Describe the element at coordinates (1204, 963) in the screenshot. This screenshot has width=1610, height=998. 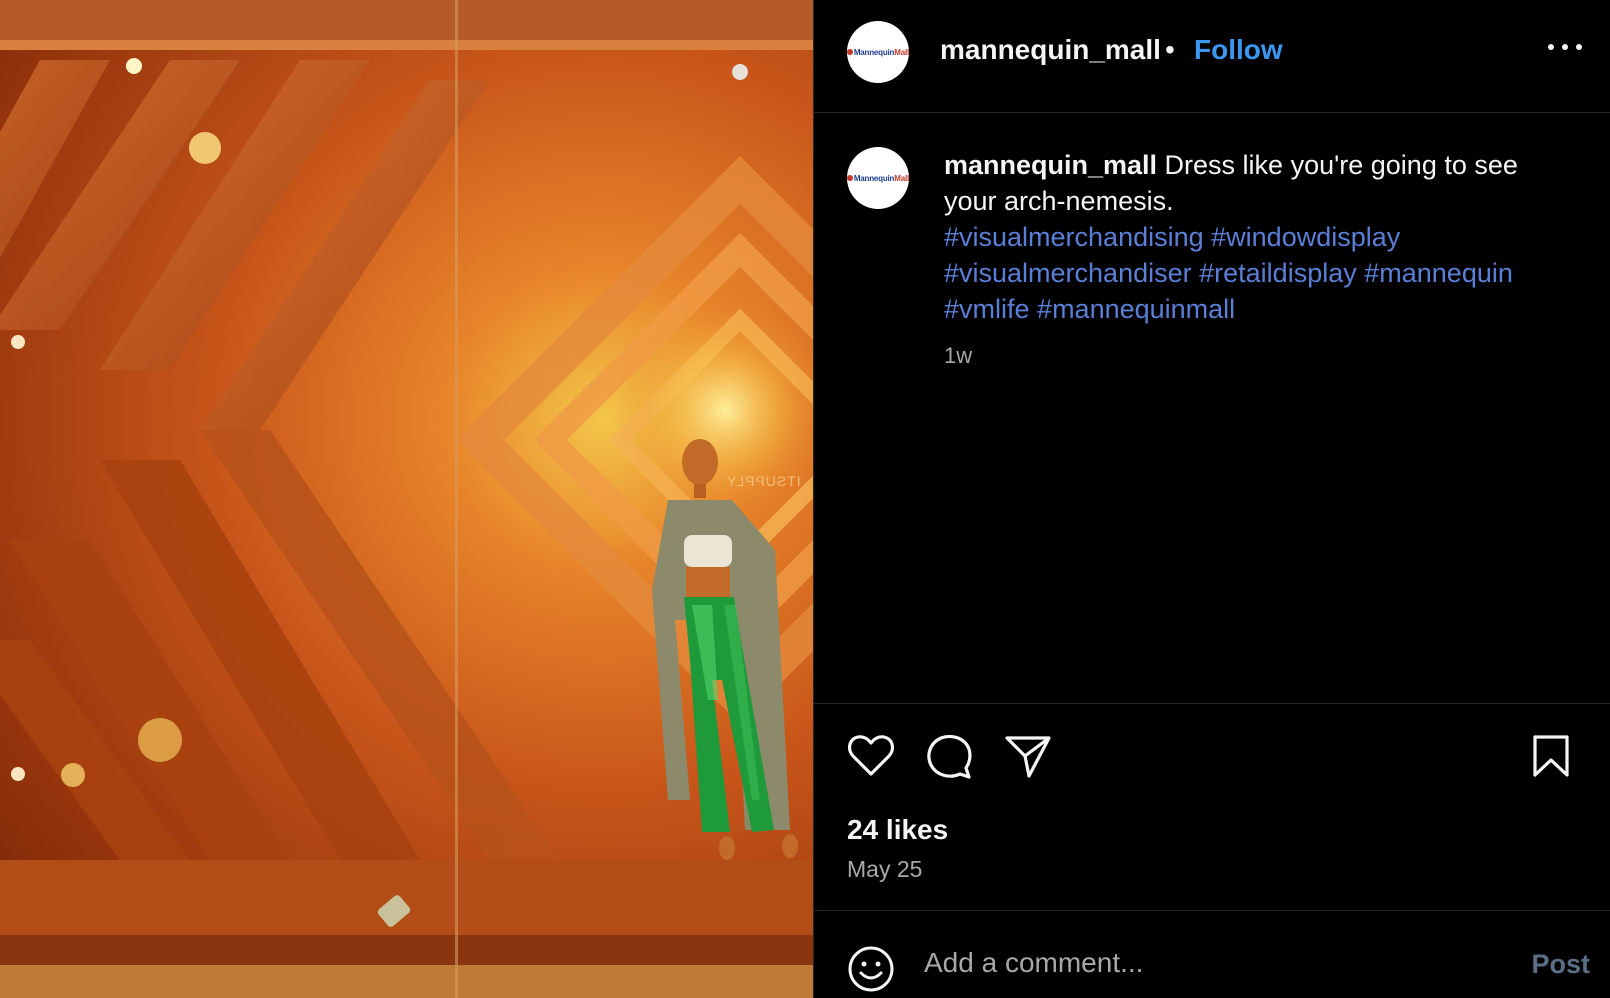
I see `comment-input` at that location.